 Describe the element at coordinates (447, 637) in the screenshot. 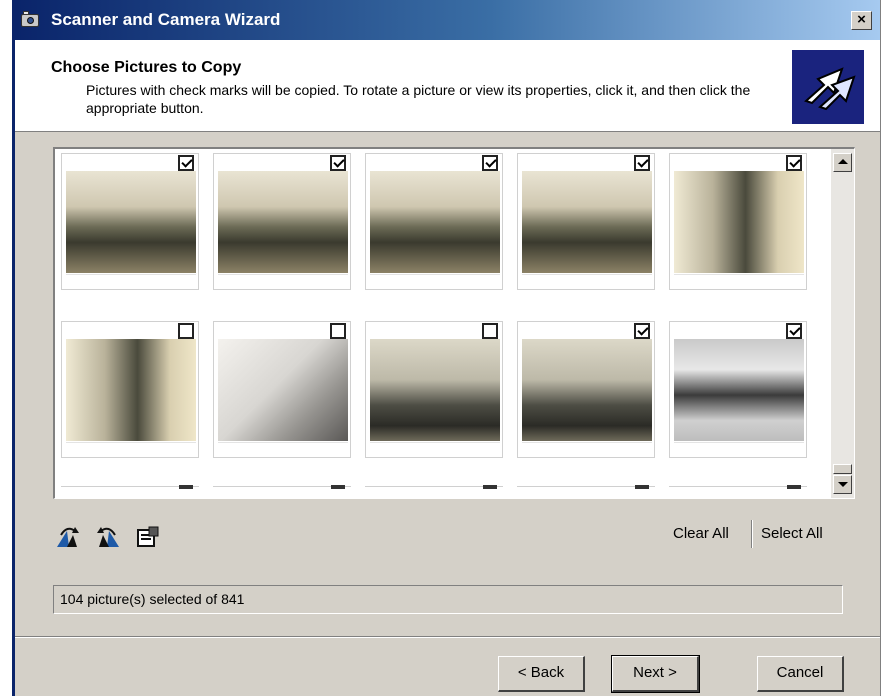

I see `button-divider` at that location.